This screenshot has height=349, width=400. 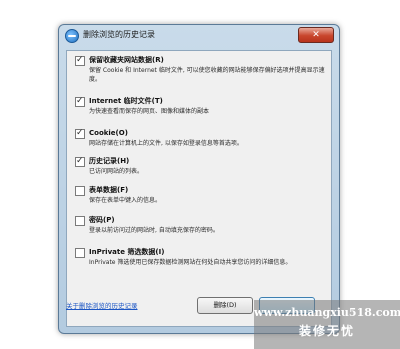 What do you see at coordinates (119, 34) in the screenshot?
I see `window-title: 删除浏览的历史记录` at bounding box center [119, 34].